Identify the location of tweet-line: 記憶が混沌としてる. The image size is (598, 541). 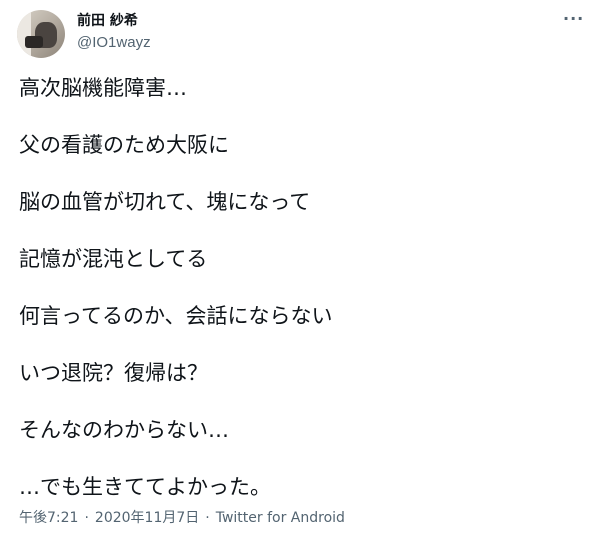
(113, 259).